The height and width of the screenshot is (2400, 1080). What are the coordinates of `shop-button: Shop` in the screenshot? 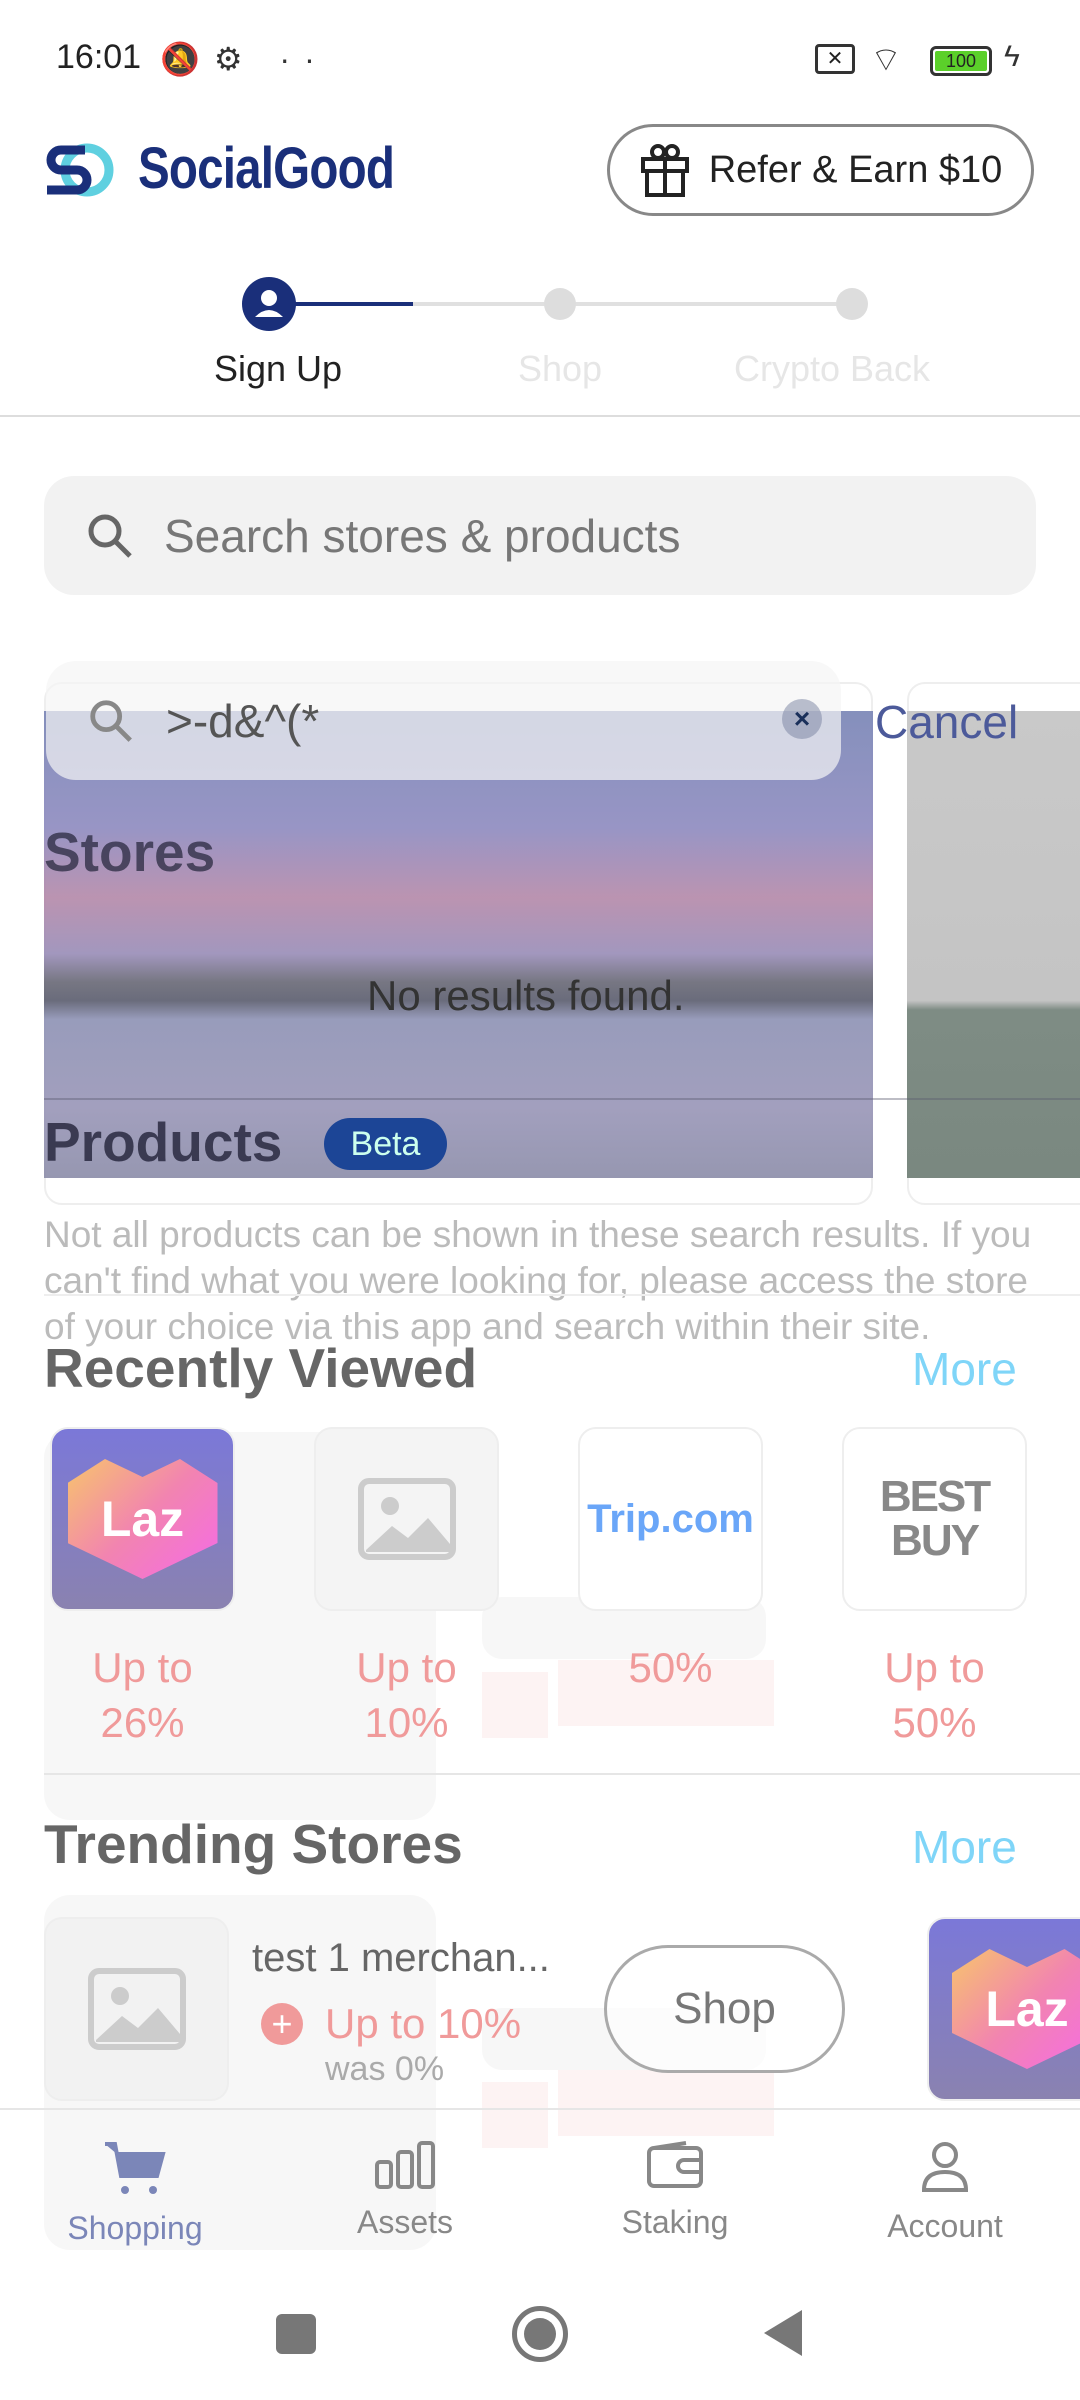 It's located at (724, 2009).